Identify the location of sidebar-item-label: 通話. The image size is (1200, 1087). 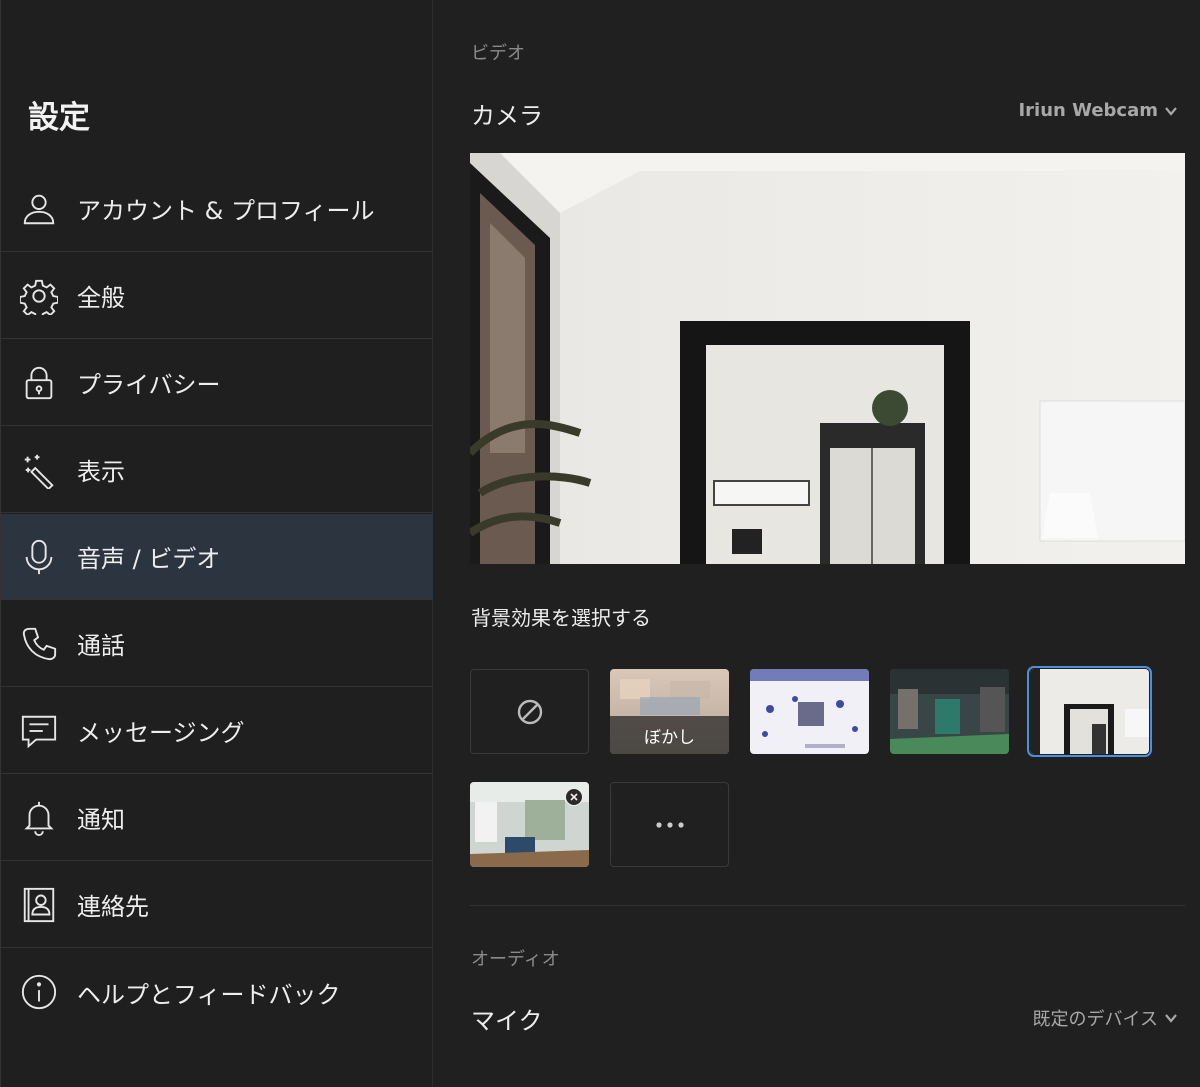
(101, 646).